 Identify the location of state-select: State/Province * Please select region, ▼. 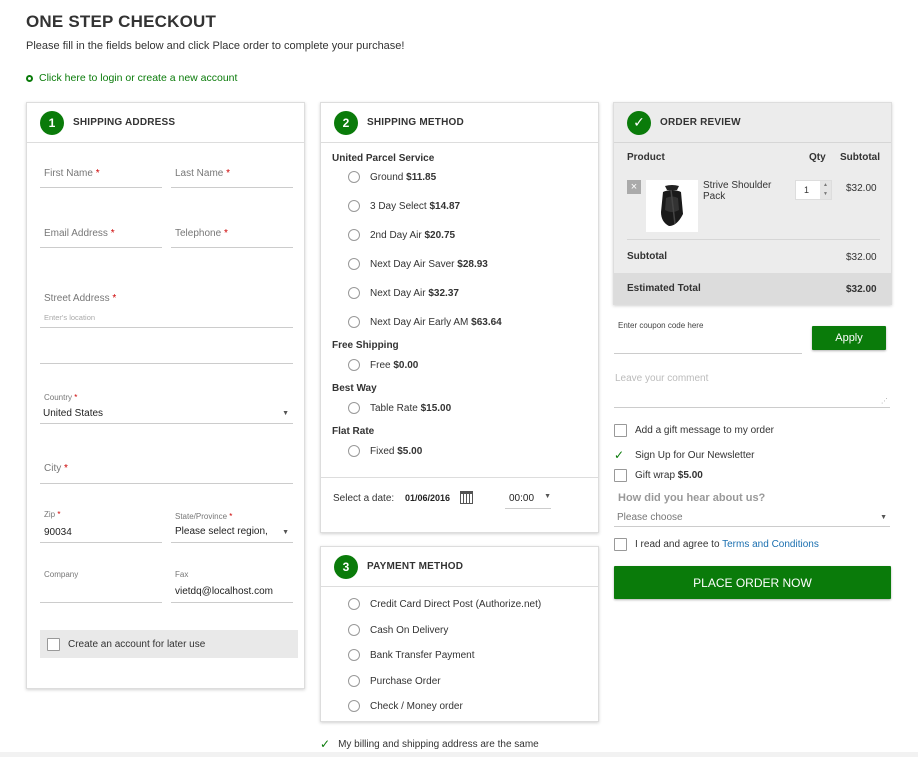
(232, 524).